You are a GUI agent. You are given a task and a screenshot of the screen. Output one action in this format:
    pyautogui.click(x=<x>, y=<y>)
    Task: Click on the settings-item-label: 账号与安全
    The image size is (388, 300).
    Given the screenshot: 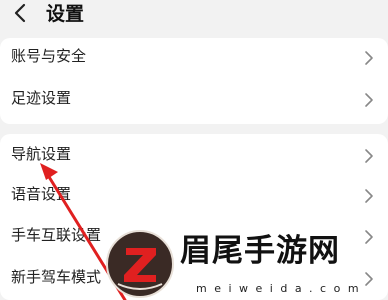 What is the action you would take?
    pyautogui.click(x=49, y=56)
    